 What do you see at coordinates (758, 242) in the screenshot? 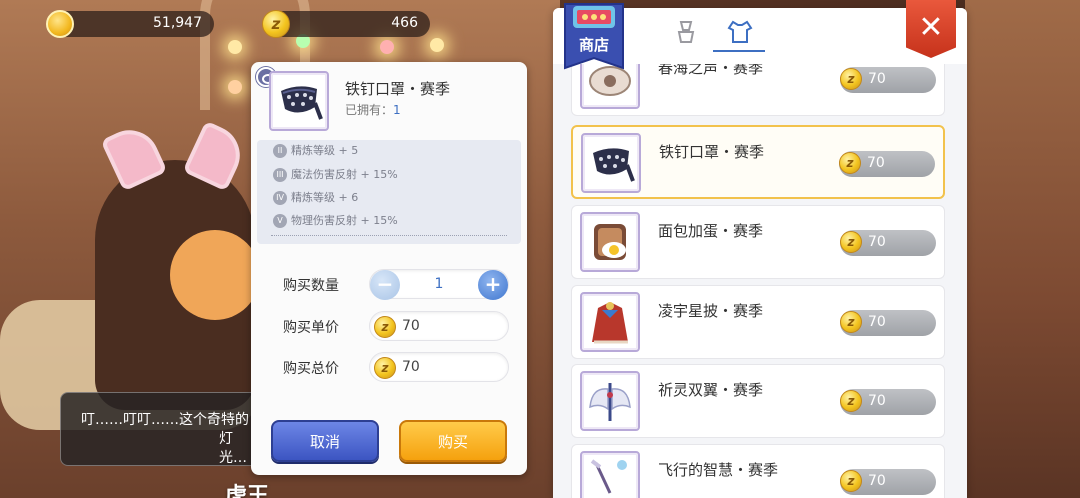
I see `shop-list-item: 面包加蛋・赛季 z 70` at bounding box center [758, 242].